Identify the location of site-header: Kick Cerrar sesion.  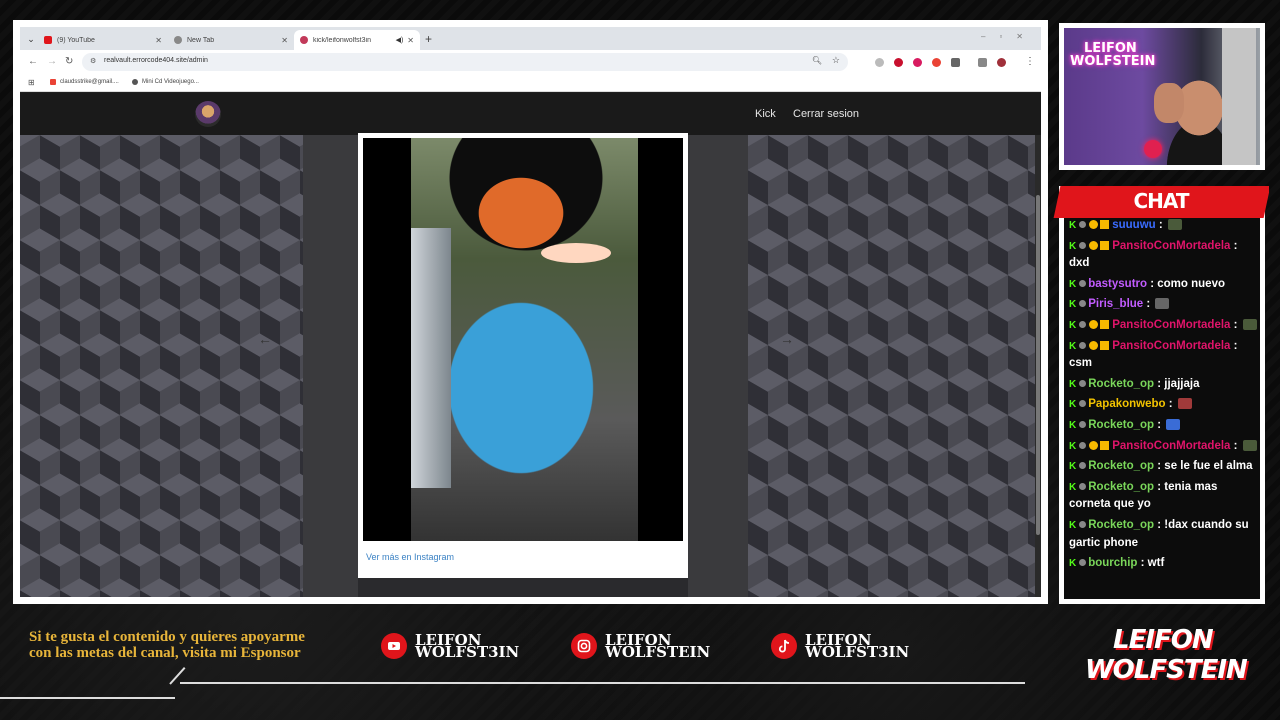
(530, 114).